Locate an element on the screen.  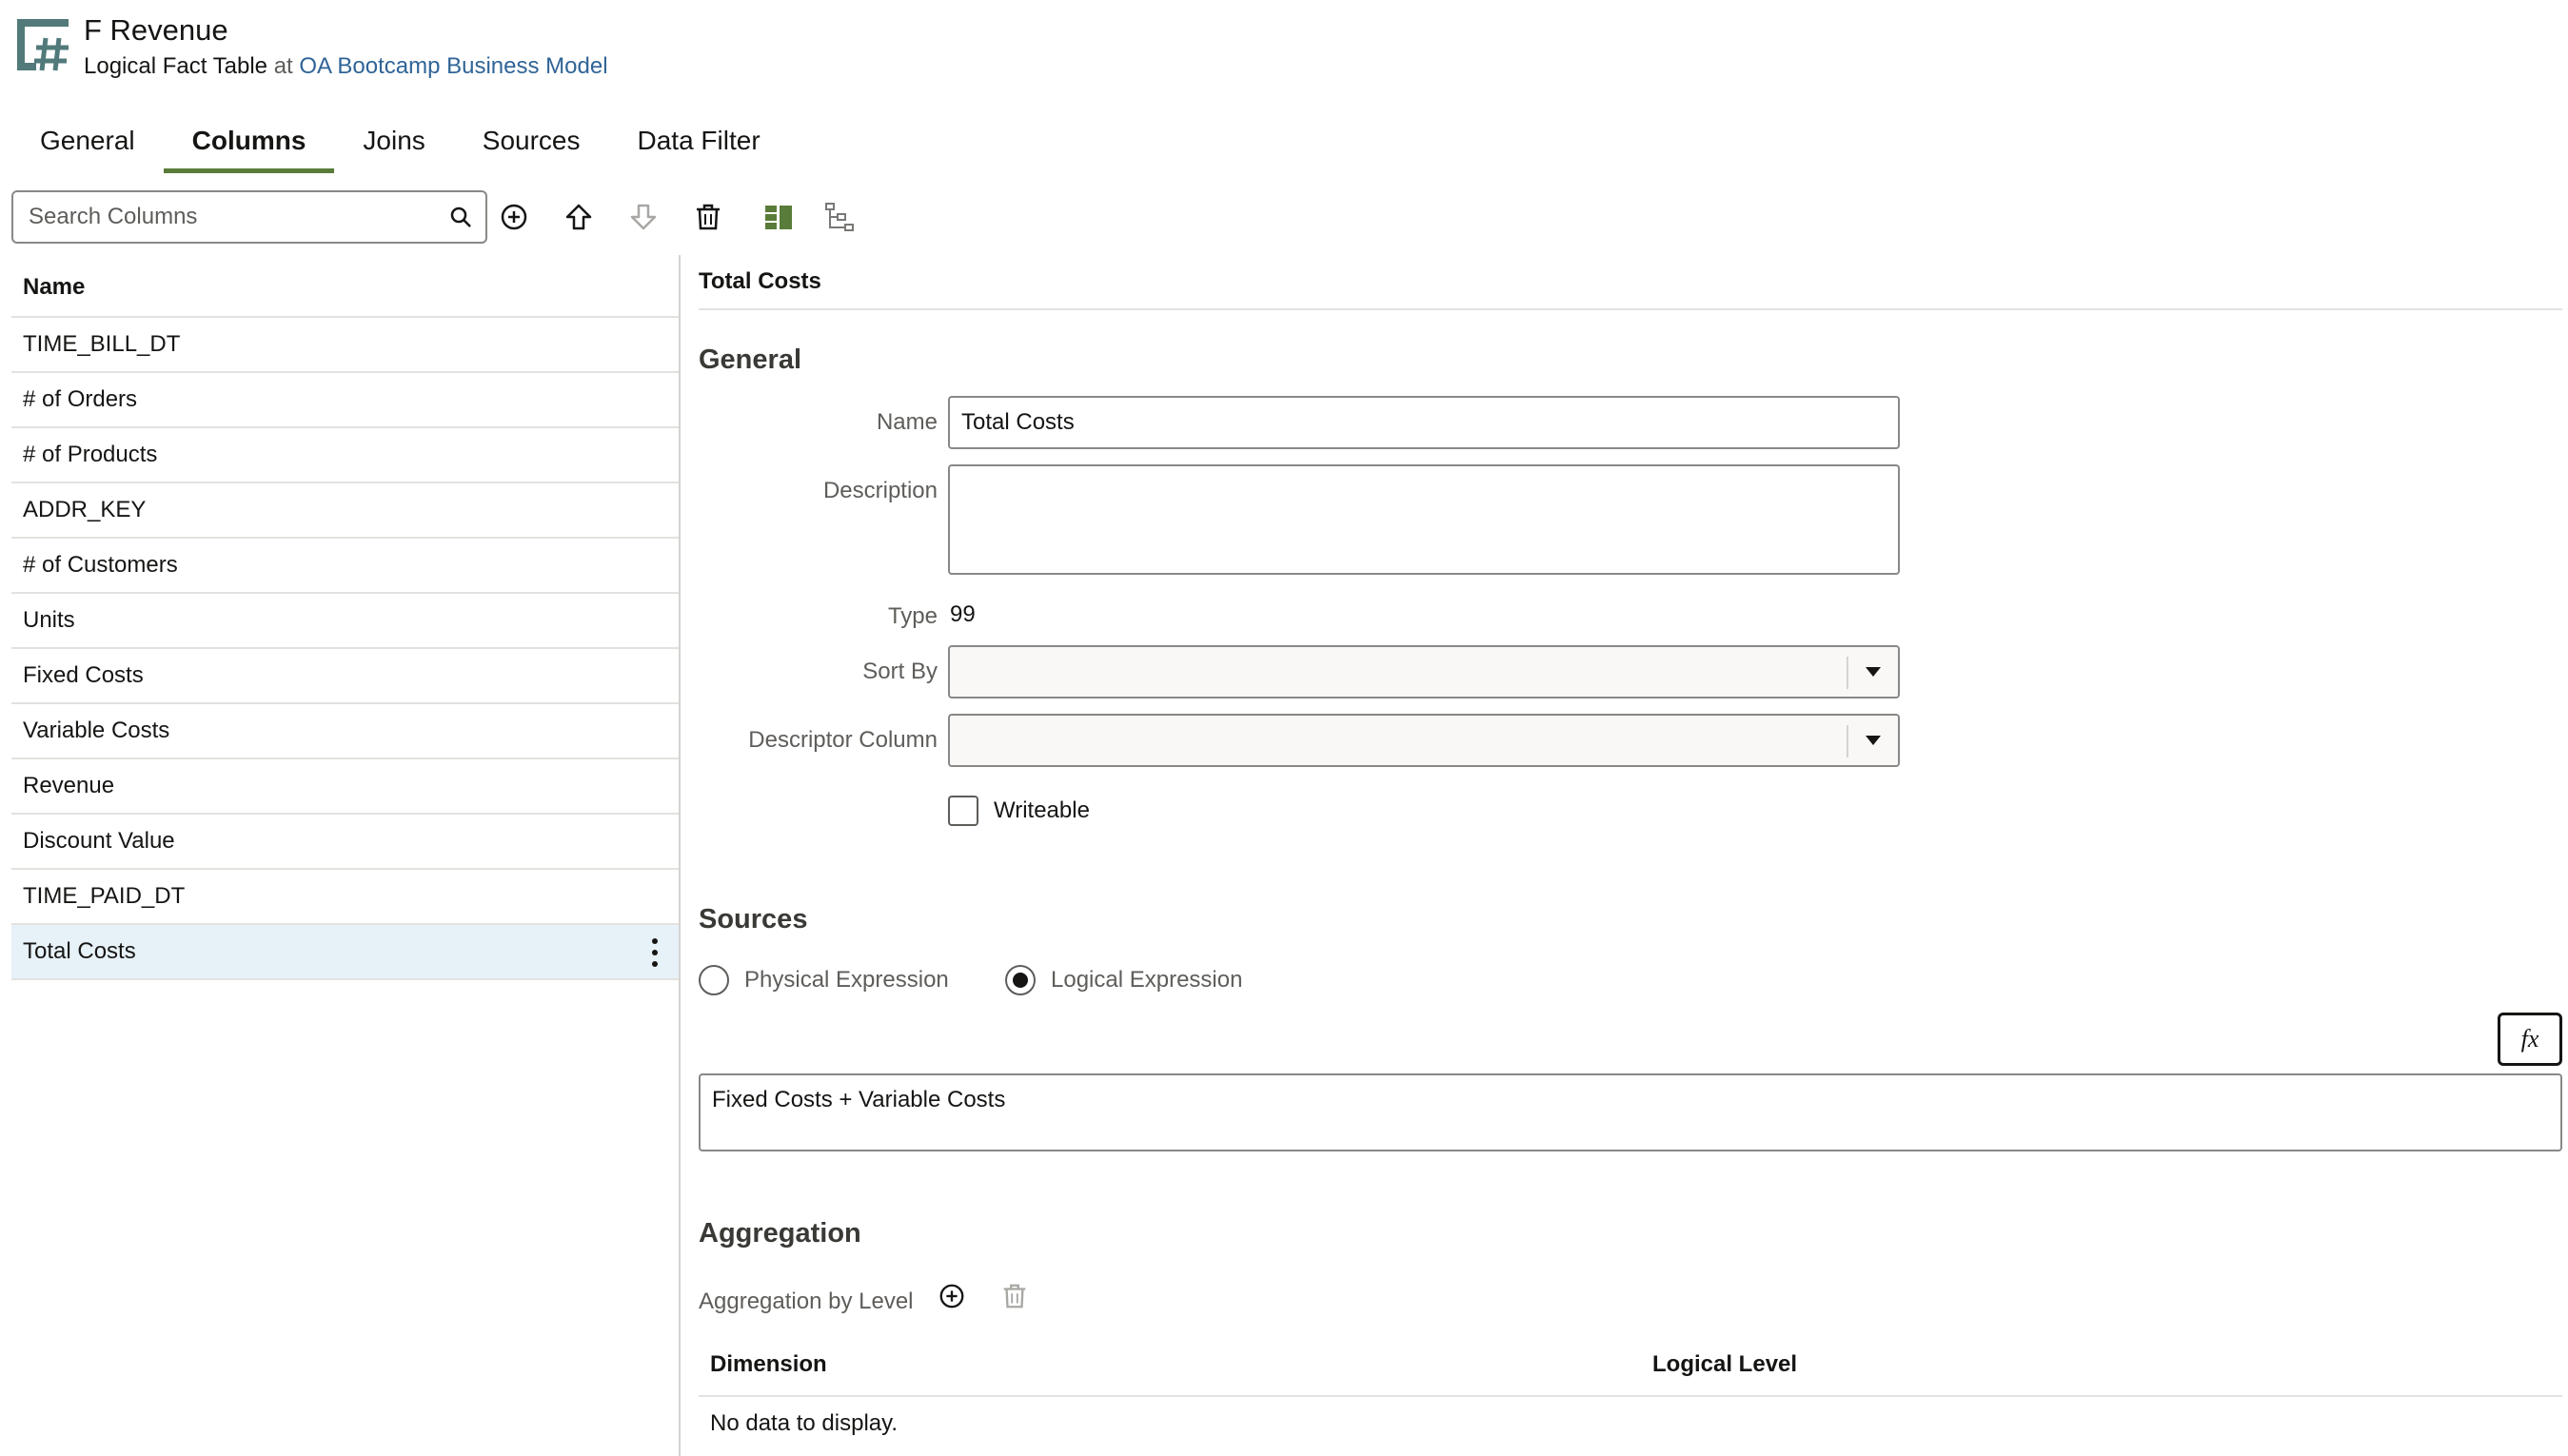
list-item: Discount Value is located at coordinates (345, 842).